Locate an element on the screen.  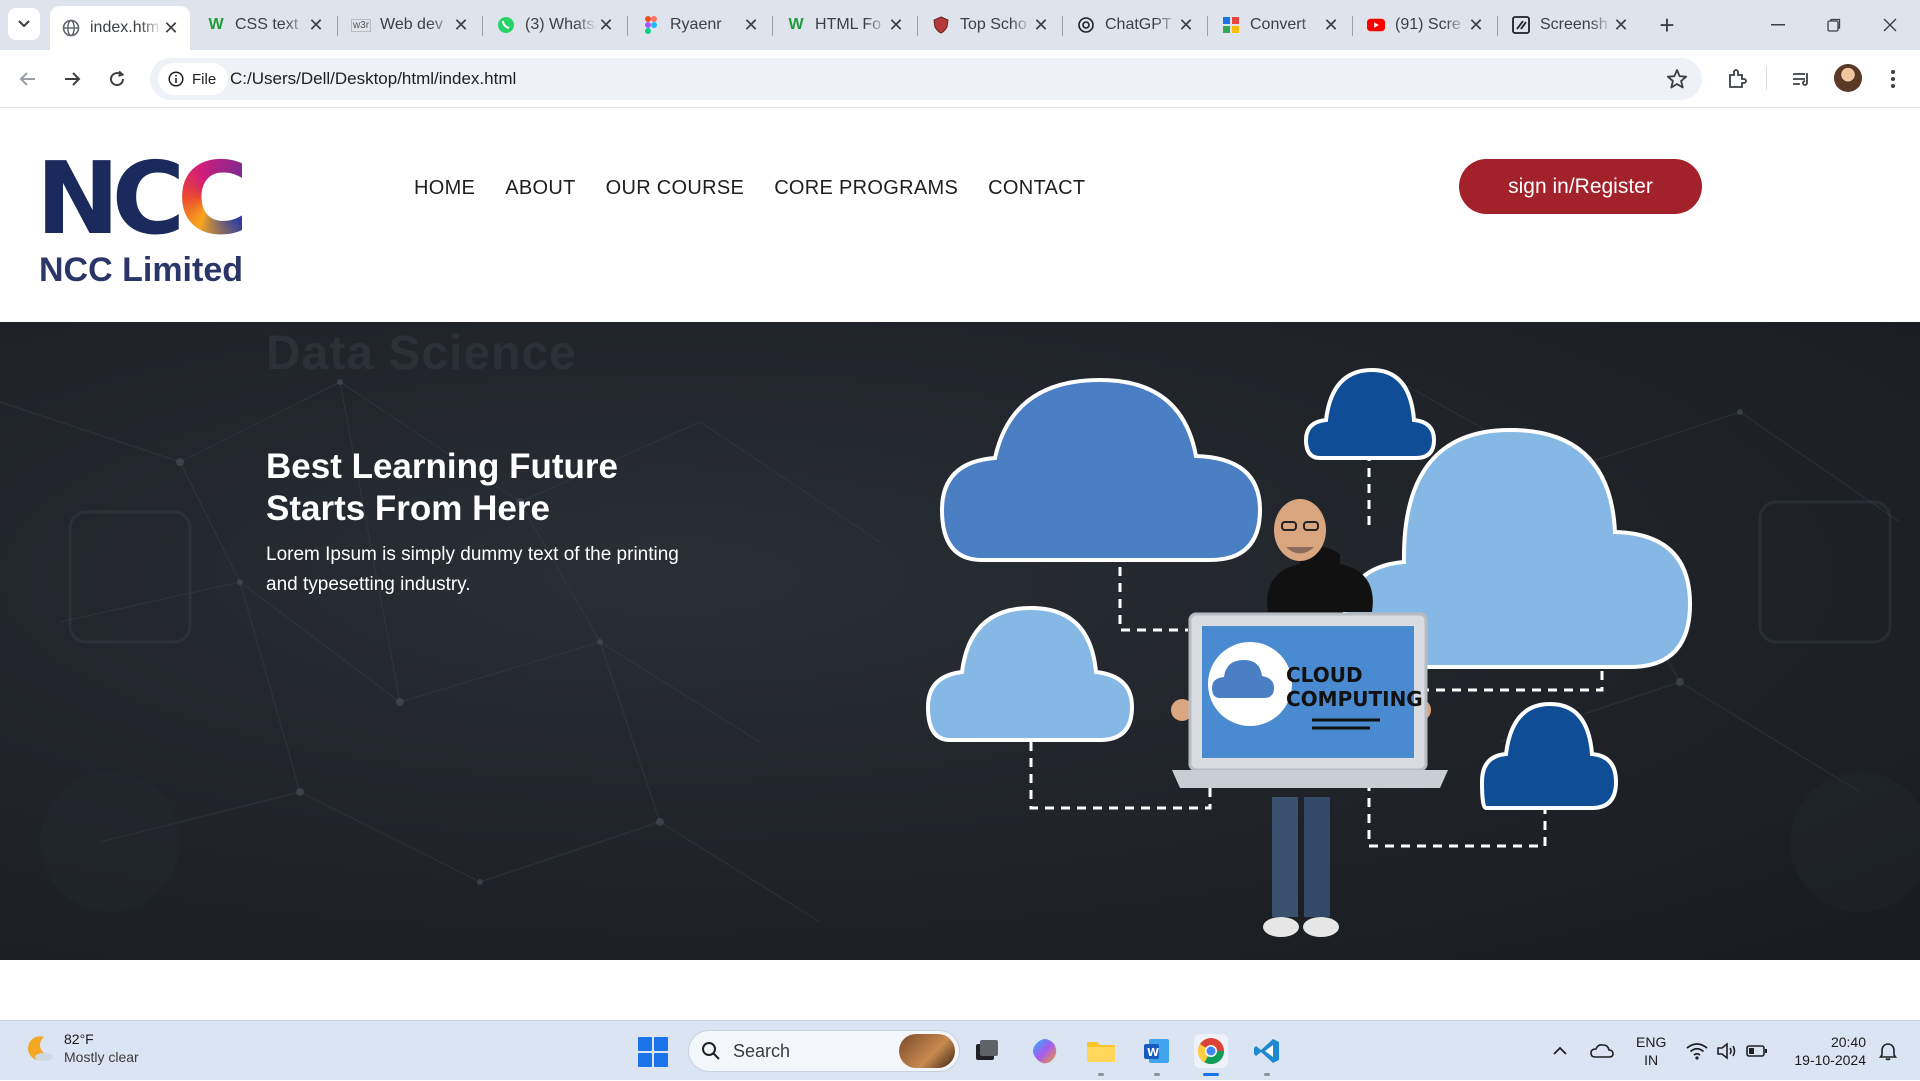
convert-icon is located at coordinates (1231, 25).